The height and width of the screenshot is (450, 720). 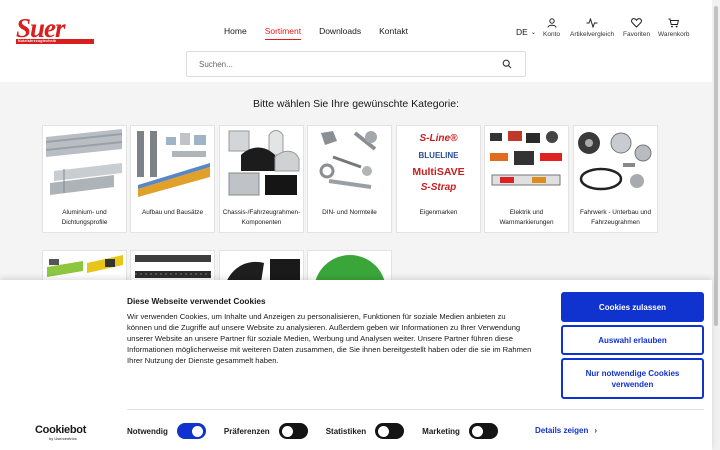 What do you see at coordinates (438, 172) in the screenshot?
I see `brand-multisave: MultiSAVE` at bounding box center [438, 172].